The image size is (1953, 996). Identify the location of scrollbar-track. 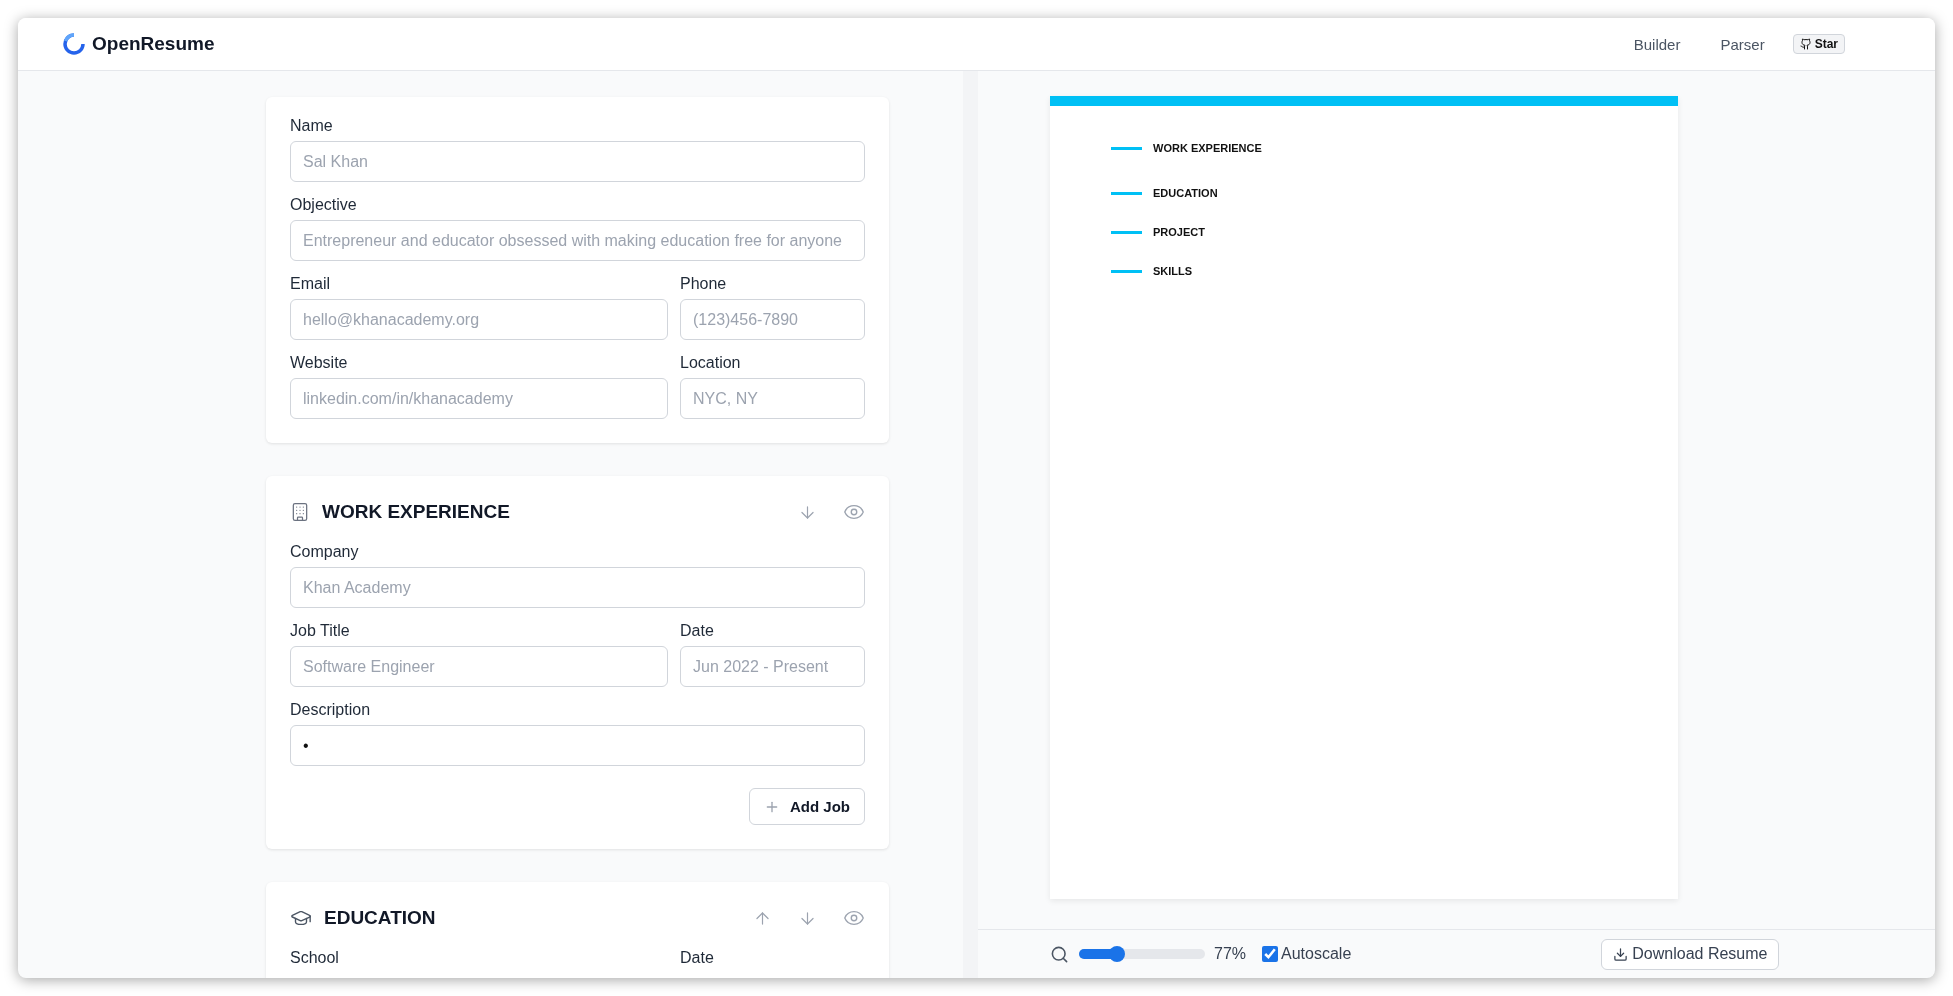
(970, 524).